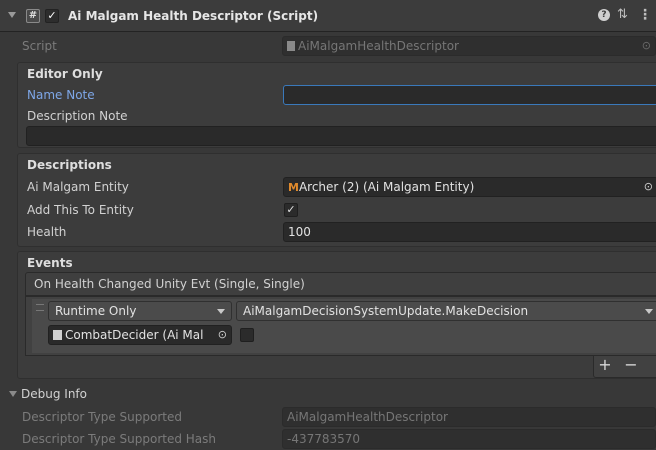 The image size is (656, 450). What do you see at coordinates (140, 311) in the screenshot?
I see `runtime-option-dropdown: Runtime Only` at bounding box center [140, 311].